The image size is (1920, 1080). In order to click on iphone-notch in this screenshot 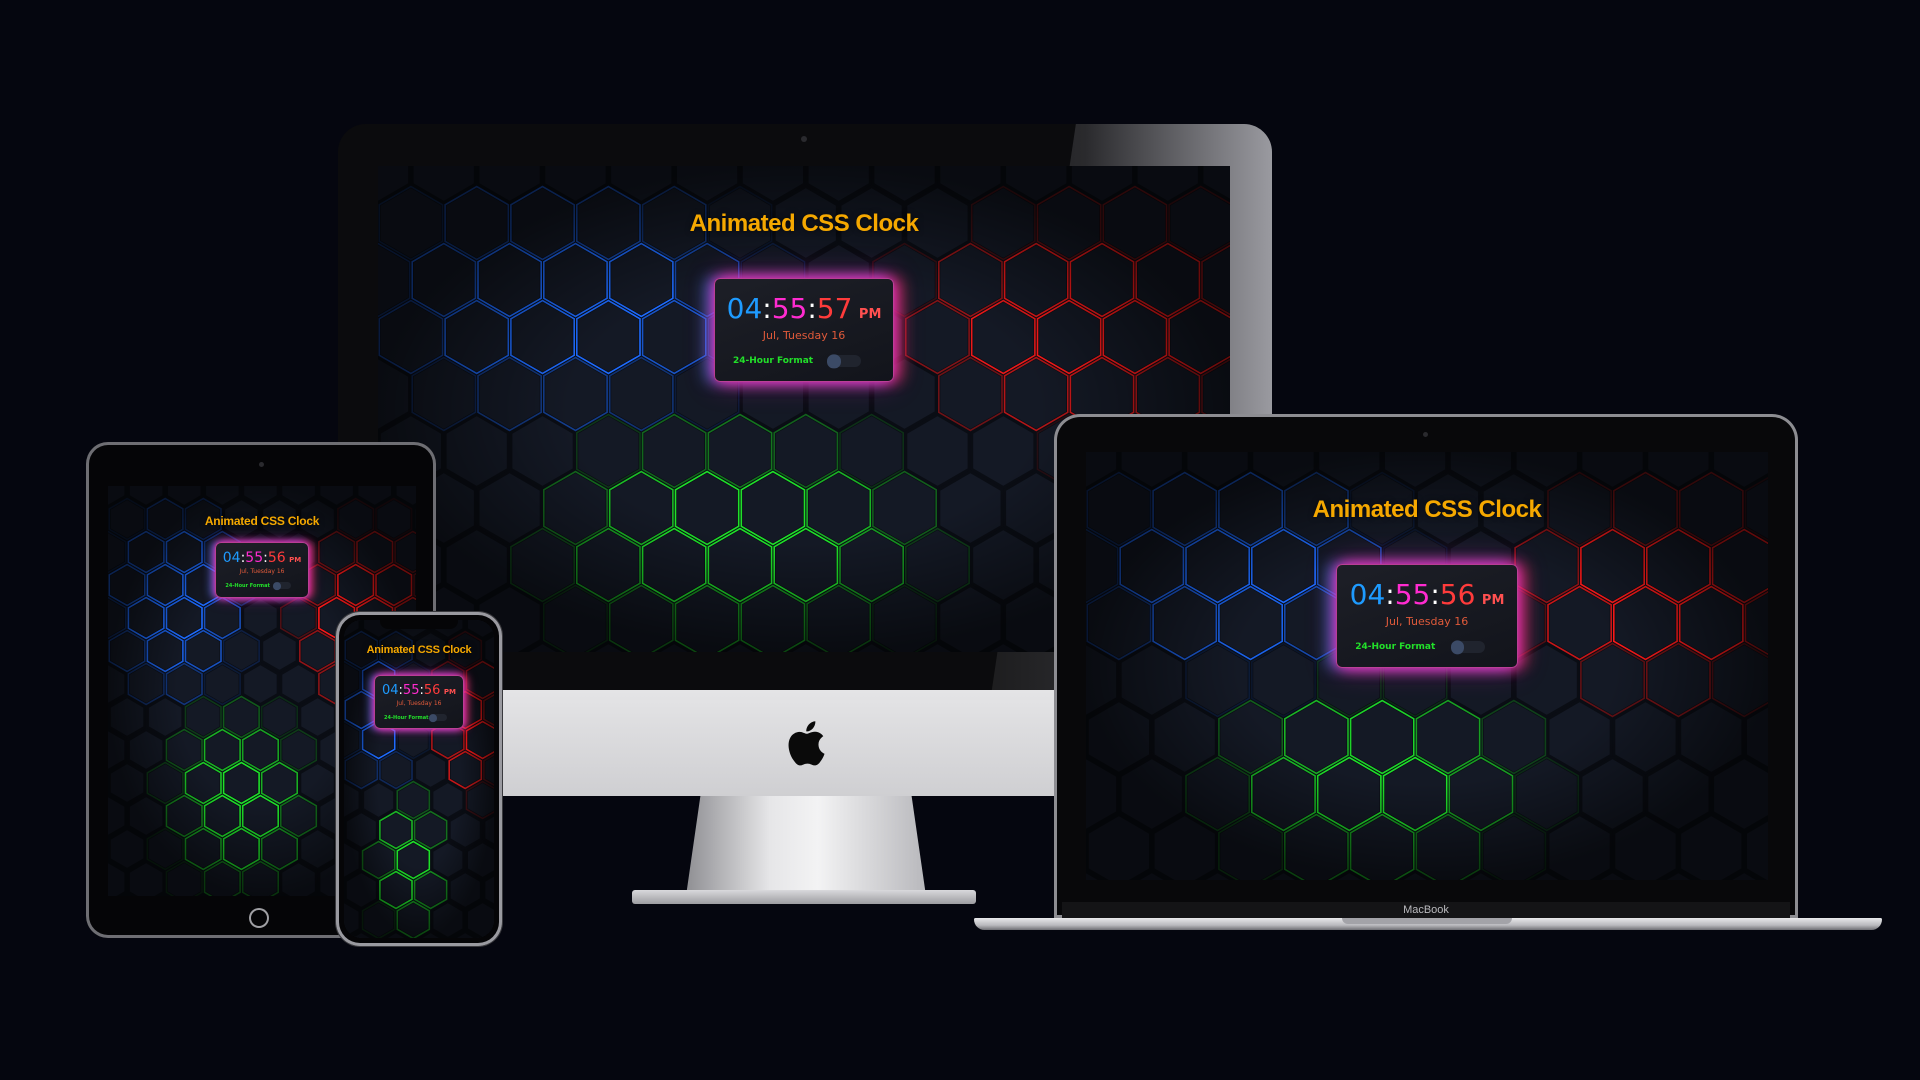, I will do `click(419, 624)`.